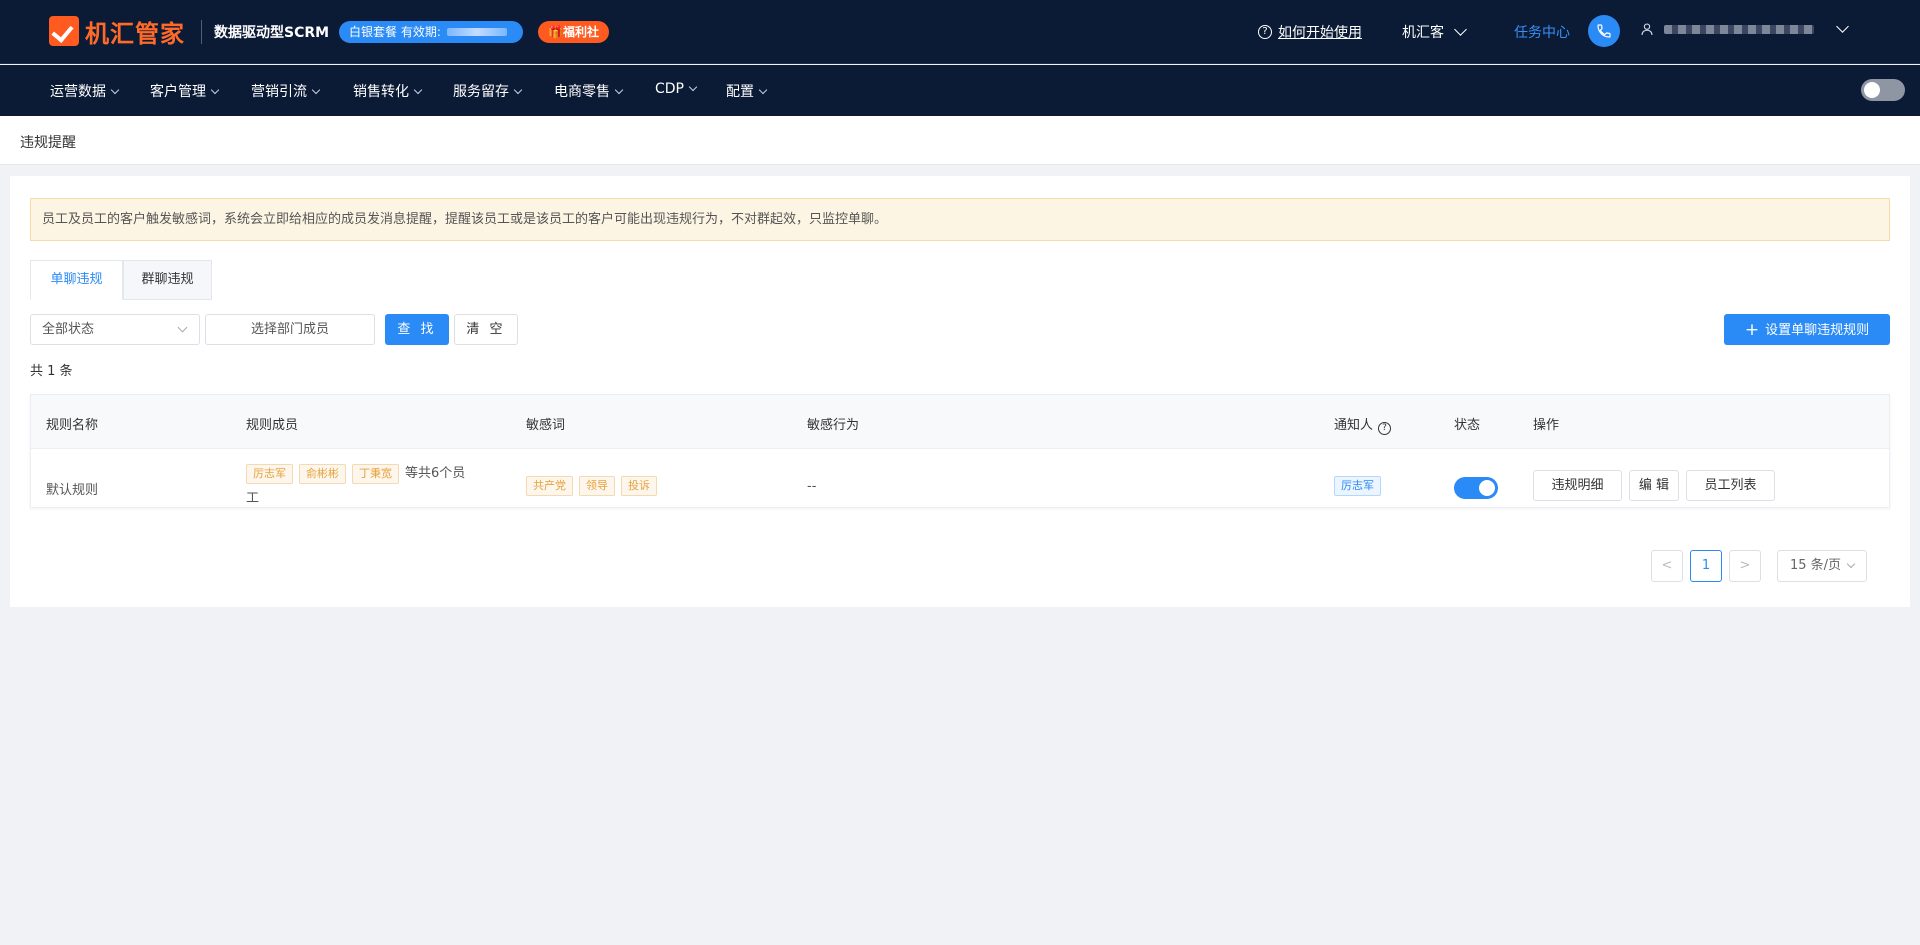 The width and height of the screenshot is (1920, 945). Describe the element at coordinates (1647, 29) in the screenshot. I see `user-icon` at that location.